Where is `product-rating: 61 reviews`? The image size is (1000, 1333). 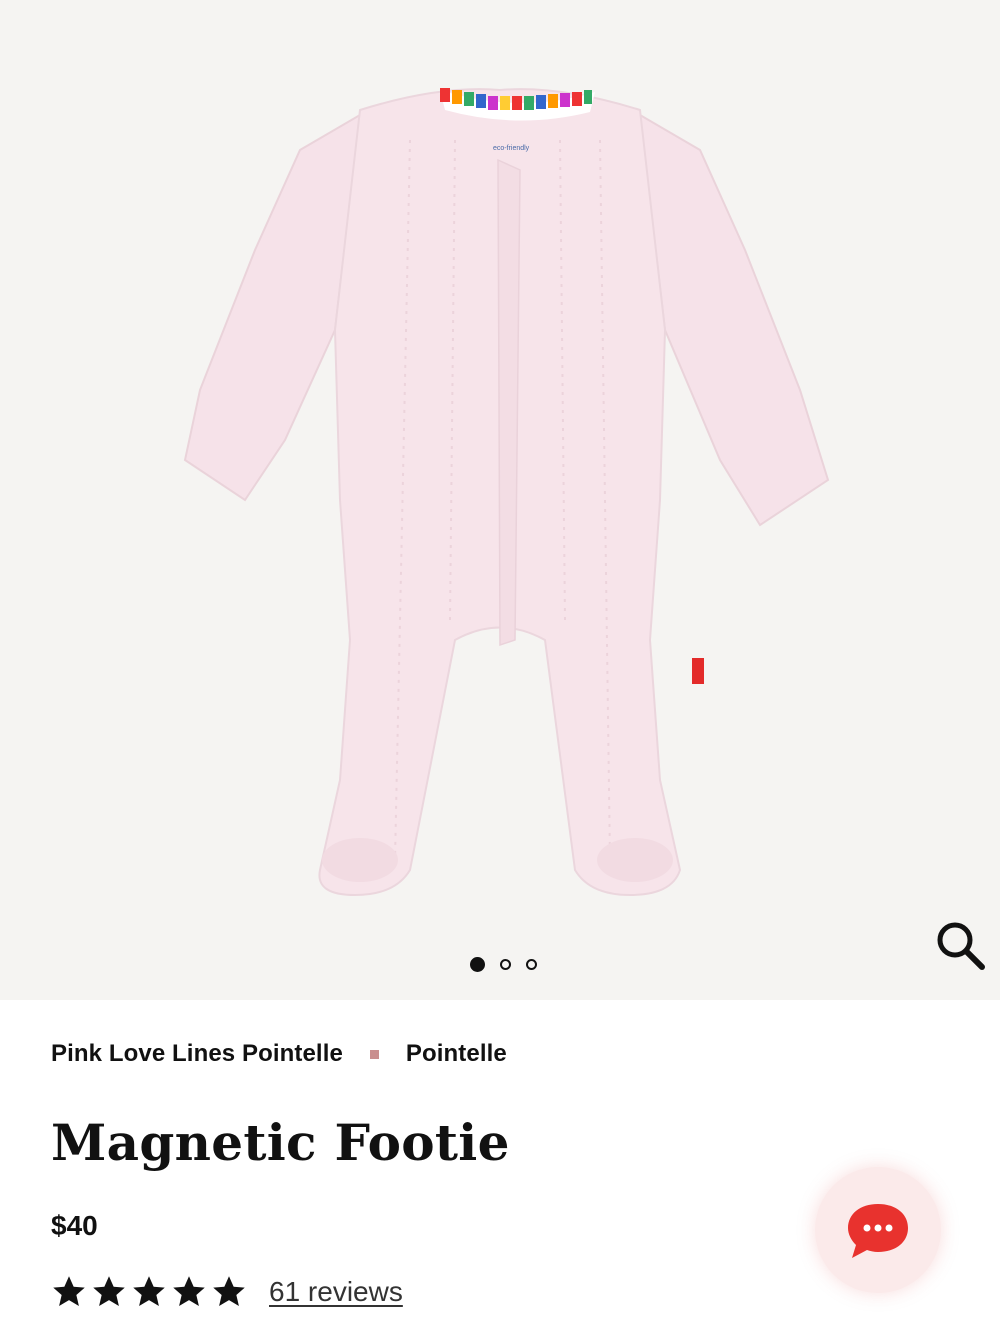
product-rating: 61 reviews is located at coordinates (227, 1292).